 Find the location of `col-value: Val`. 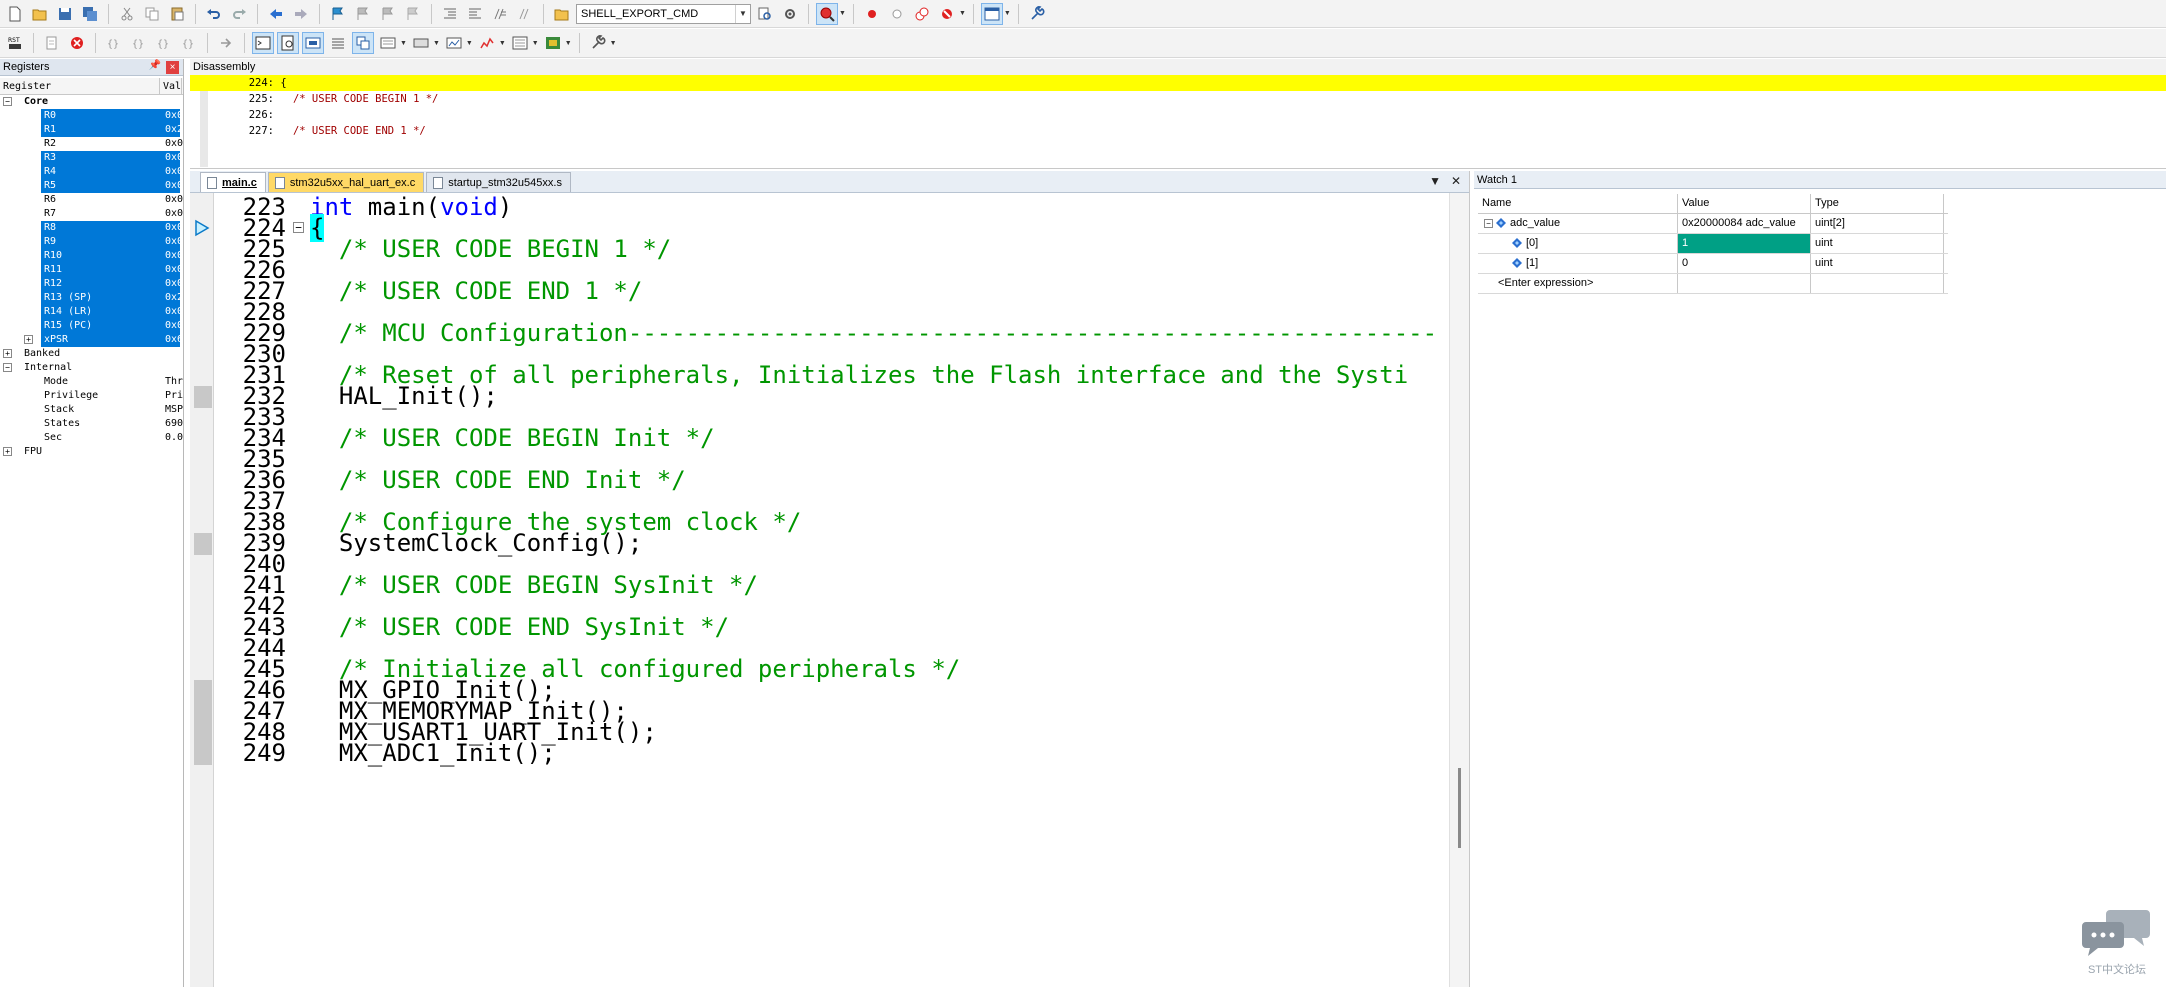

col-value: Val is located at coordinates (171, 86).